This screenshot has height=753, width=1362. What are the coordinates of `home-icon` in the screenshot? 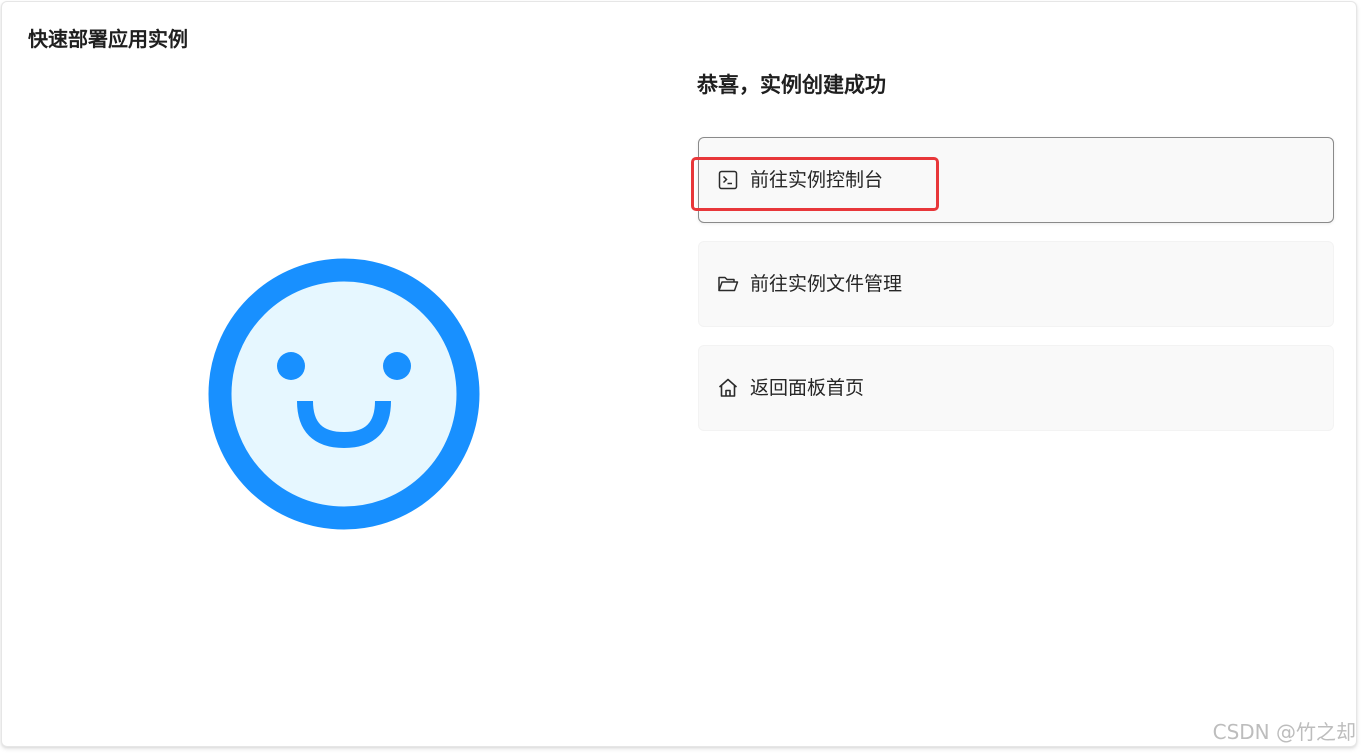 It's located at (728, 388).